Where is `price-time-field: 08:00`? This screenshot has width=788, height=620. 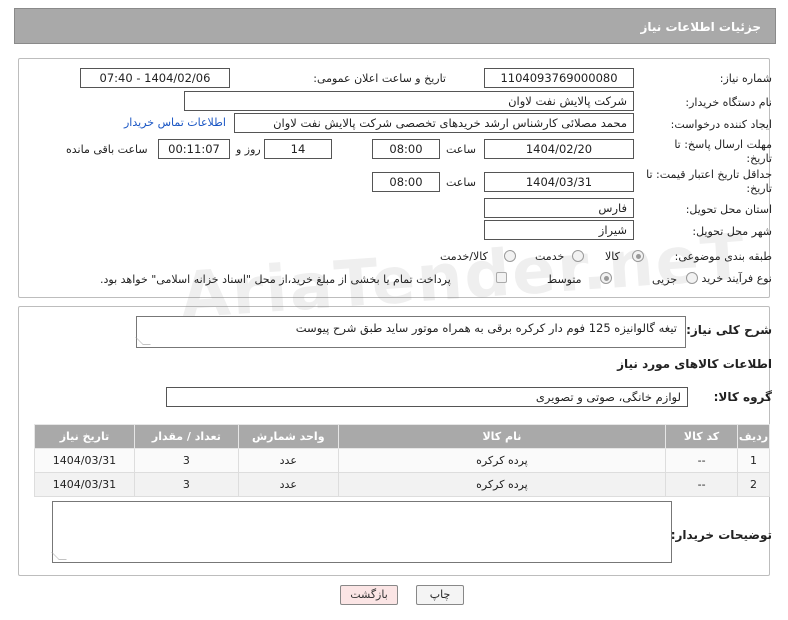 price-time-field: 08:00 is located at coordinates (406, 182).